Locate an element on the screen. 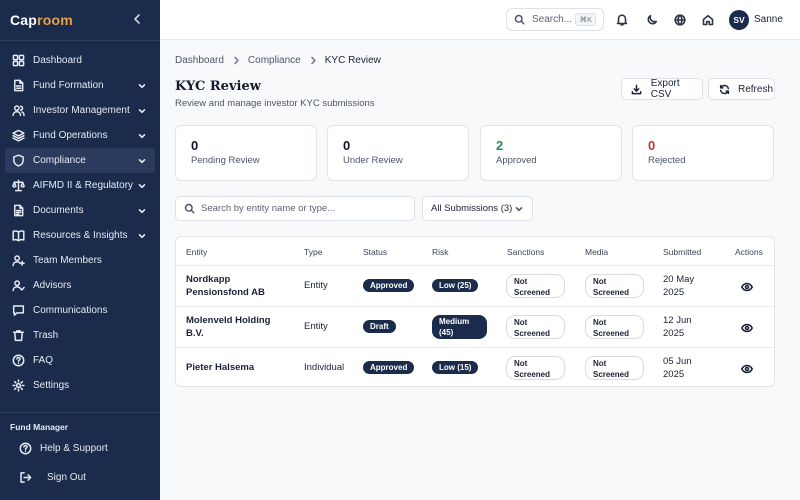 The width and height of the screenshot is (800, 500). sign-out-button: Sign Out is located at coordinates (80, 477).